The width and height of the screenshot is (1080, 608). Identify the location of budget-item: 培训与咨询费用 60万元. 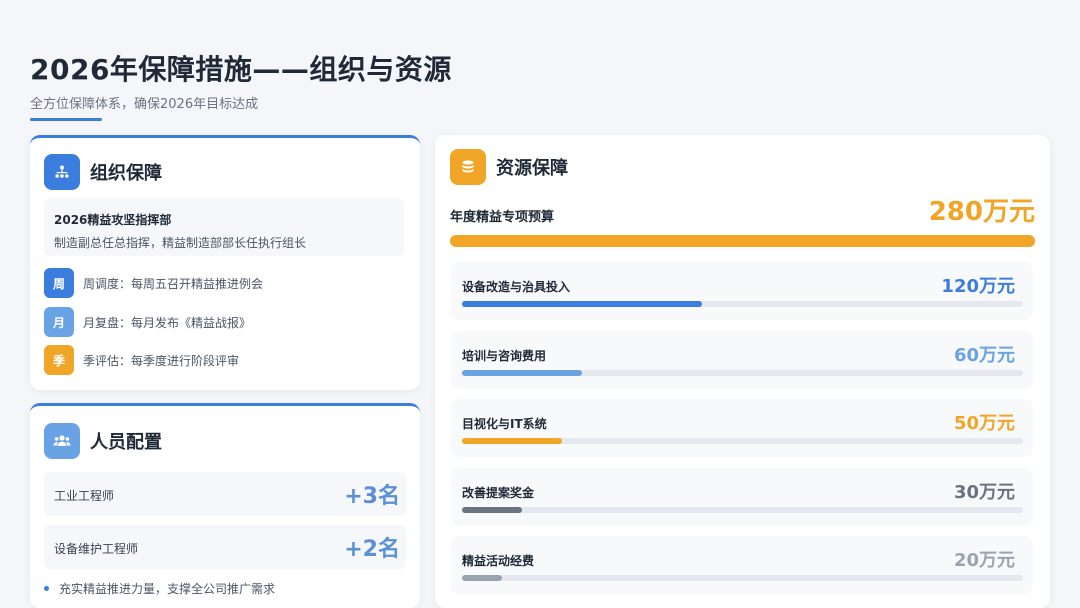
(742, 360).